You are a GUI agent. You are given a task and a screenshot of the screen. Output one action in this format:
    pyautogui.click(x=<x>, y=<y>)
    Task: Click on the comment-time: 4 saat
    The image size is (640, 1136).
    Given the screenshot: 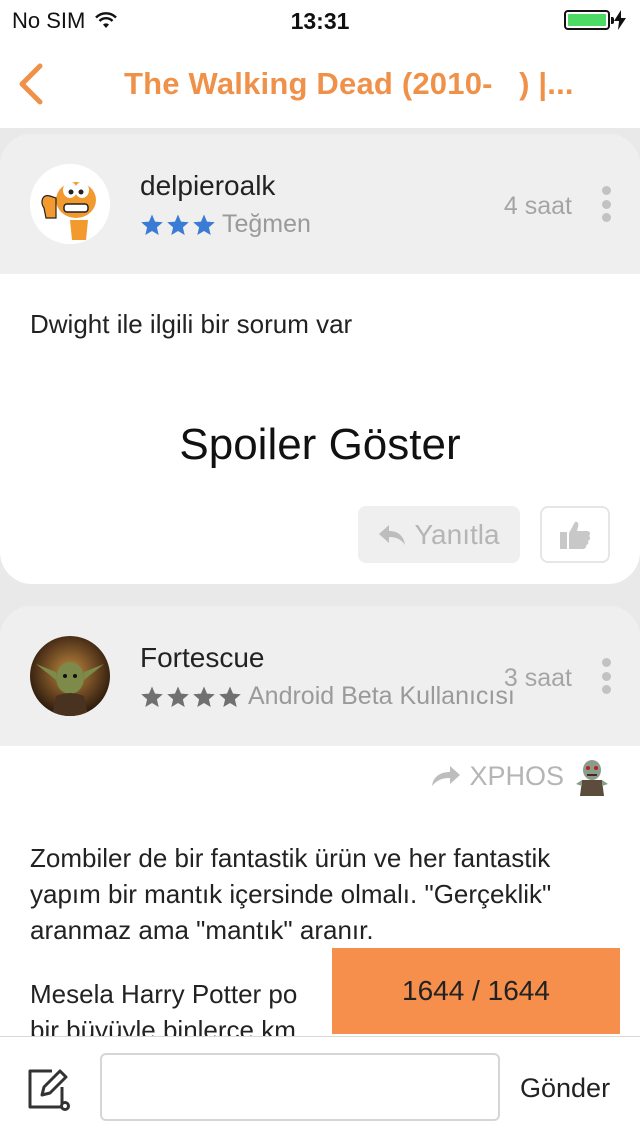 What is the action you would take?
    pyautogui.click(x=537, y=206)
    